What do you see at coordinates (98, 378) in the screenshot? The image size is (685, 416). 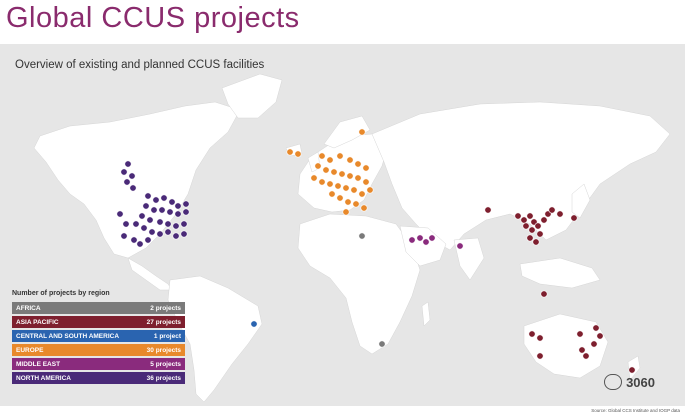 I see `legend-row-north-america: NORTH AMERICA 36 projects` at bounding box center [98, 378].